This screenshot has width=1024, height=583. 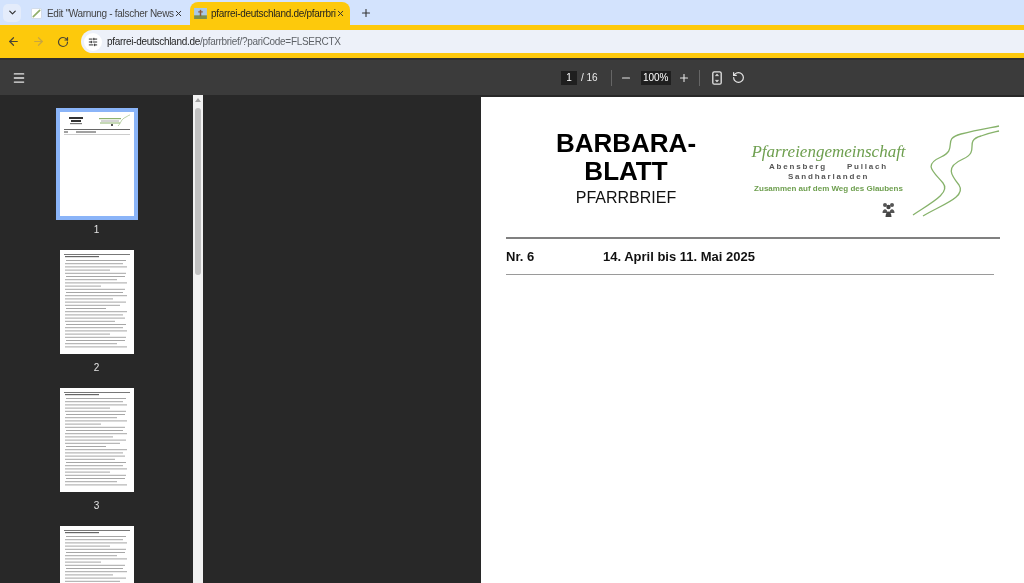 What do you see at coordinates (716, 77) in the screenshot?
I see `fit-page-icon` at bounding box center [716, 77].